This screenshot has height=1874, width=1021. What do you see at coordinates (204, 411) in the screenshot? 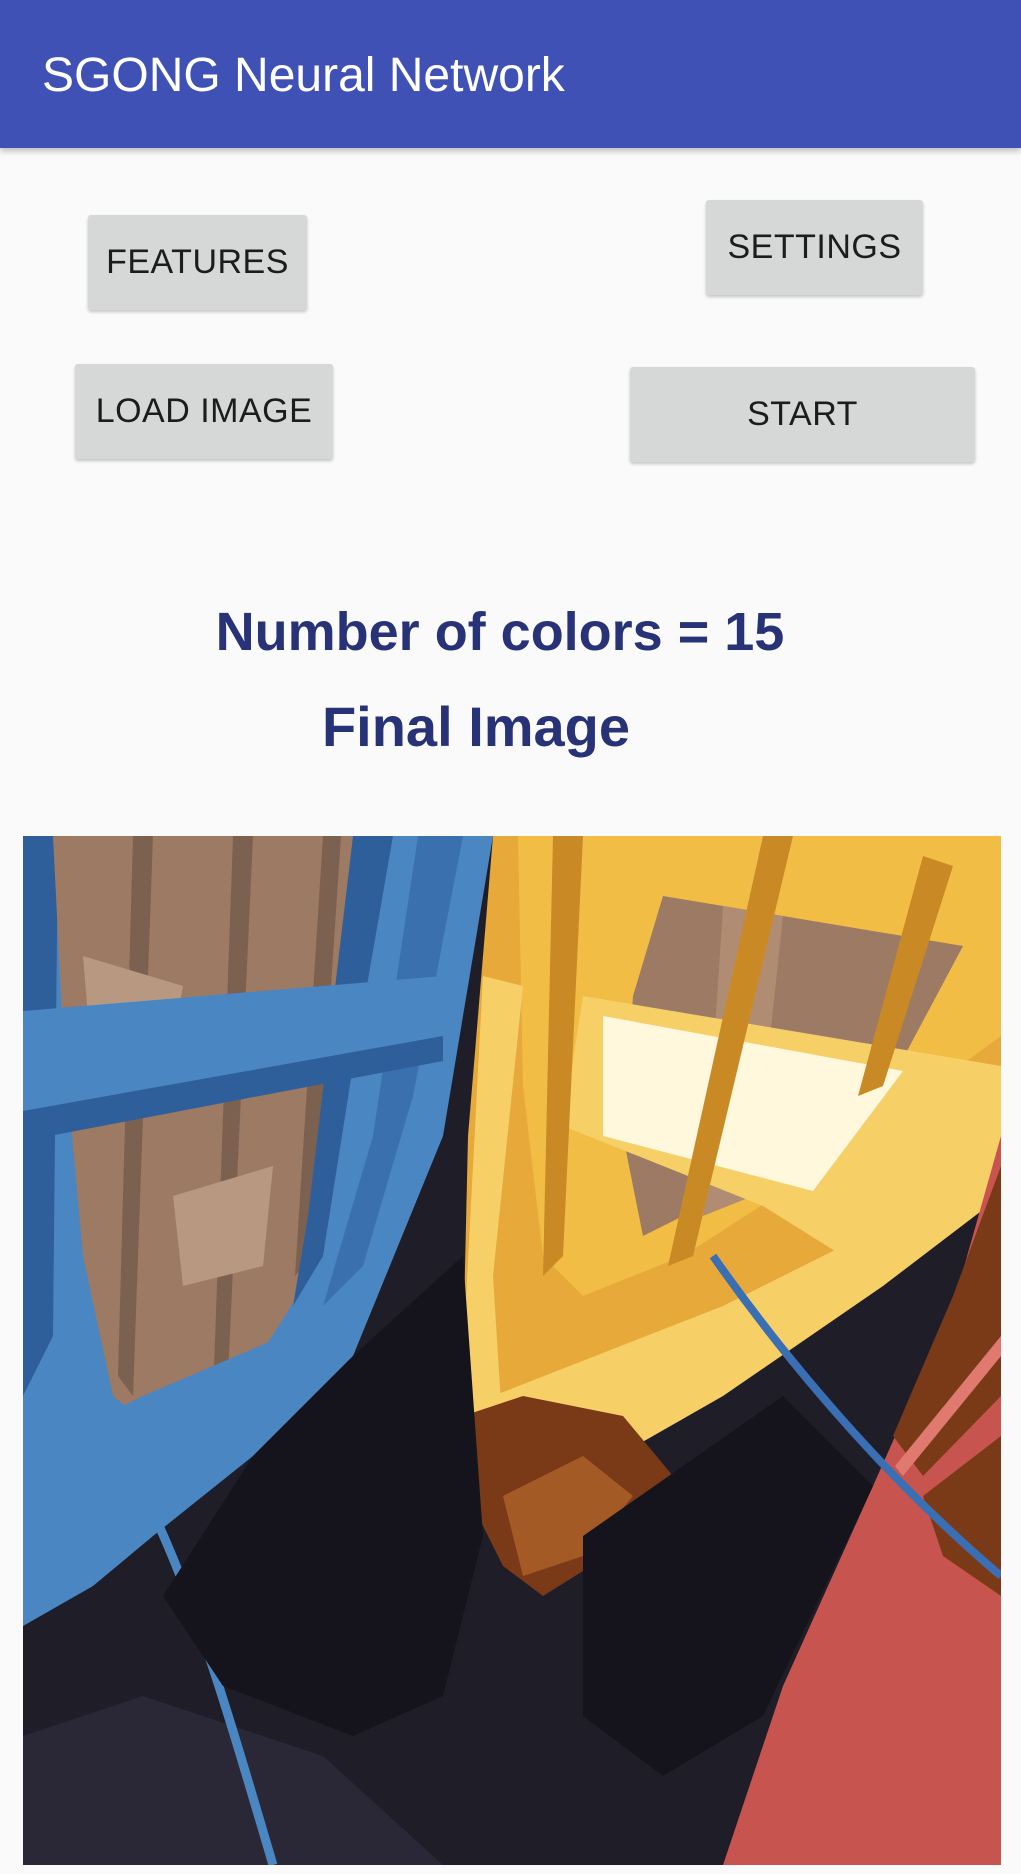
I see `load-image-button: LOAD IMAGE` at bounding box center [204, 411].